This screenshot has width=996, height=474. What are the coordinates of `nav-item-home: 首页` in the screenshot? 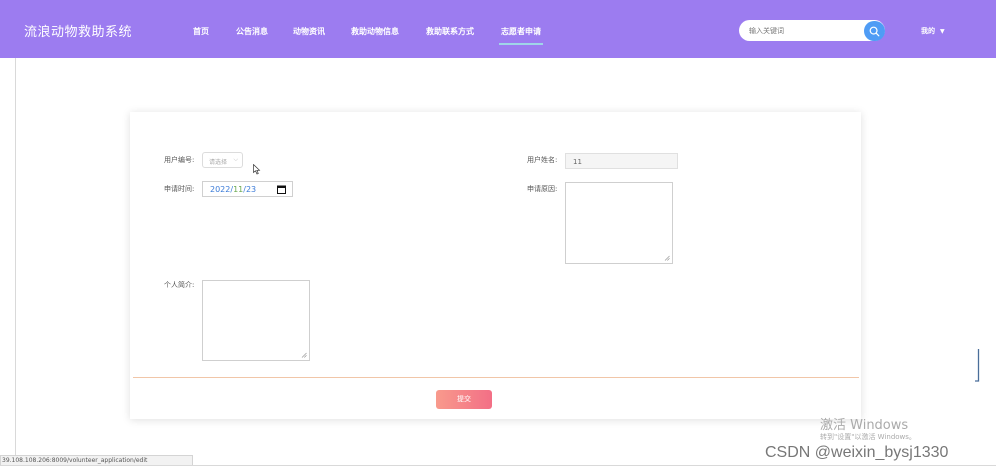 It's located at (201, 31).